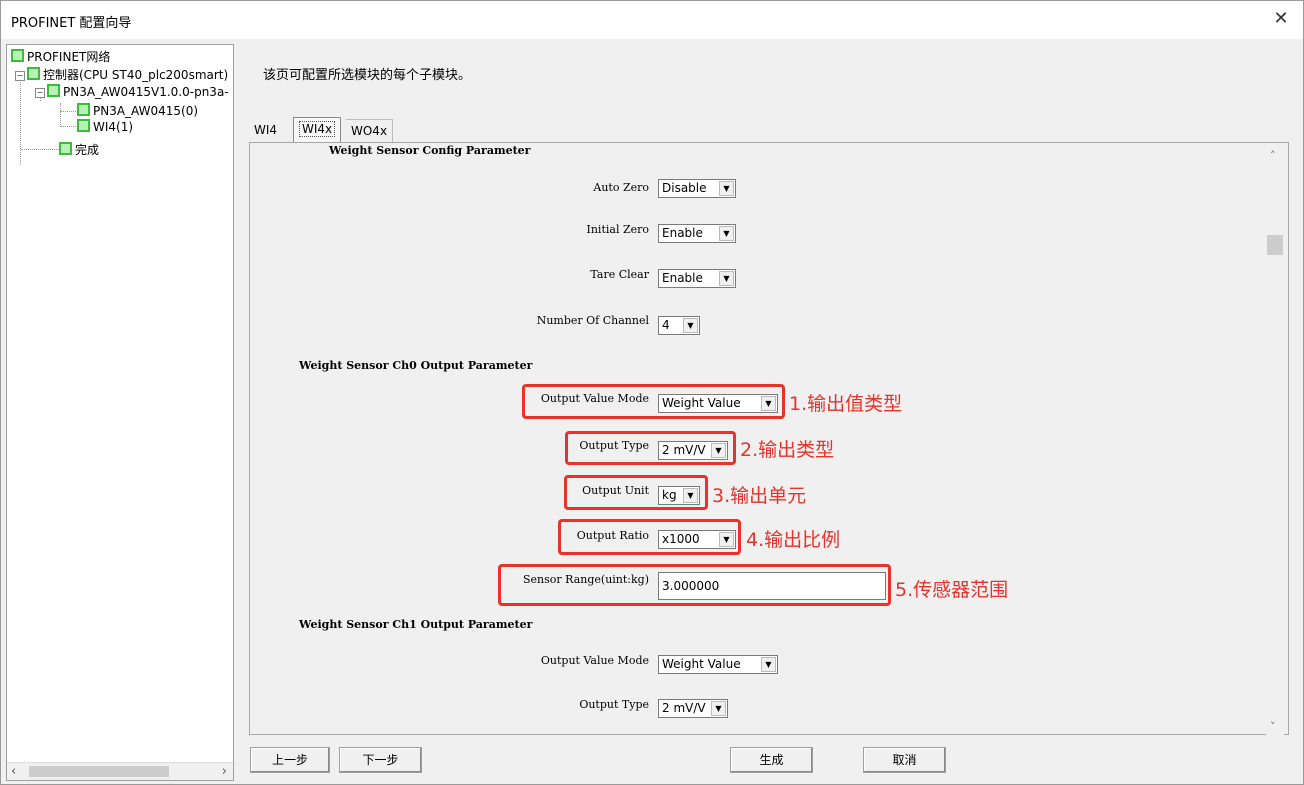  What do you see at coordinates (793, 540) in the screenshot?
I see `annotation-label: 4.输出比例` at bounding box center [793, 540].